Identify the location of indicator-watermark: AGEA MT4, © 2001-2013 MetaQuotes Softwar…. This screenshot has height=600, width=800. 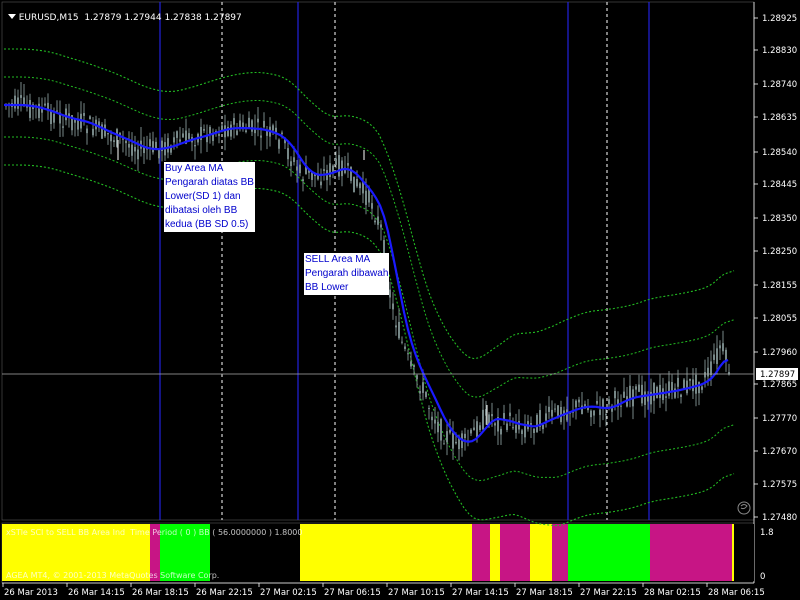
(113, 575).